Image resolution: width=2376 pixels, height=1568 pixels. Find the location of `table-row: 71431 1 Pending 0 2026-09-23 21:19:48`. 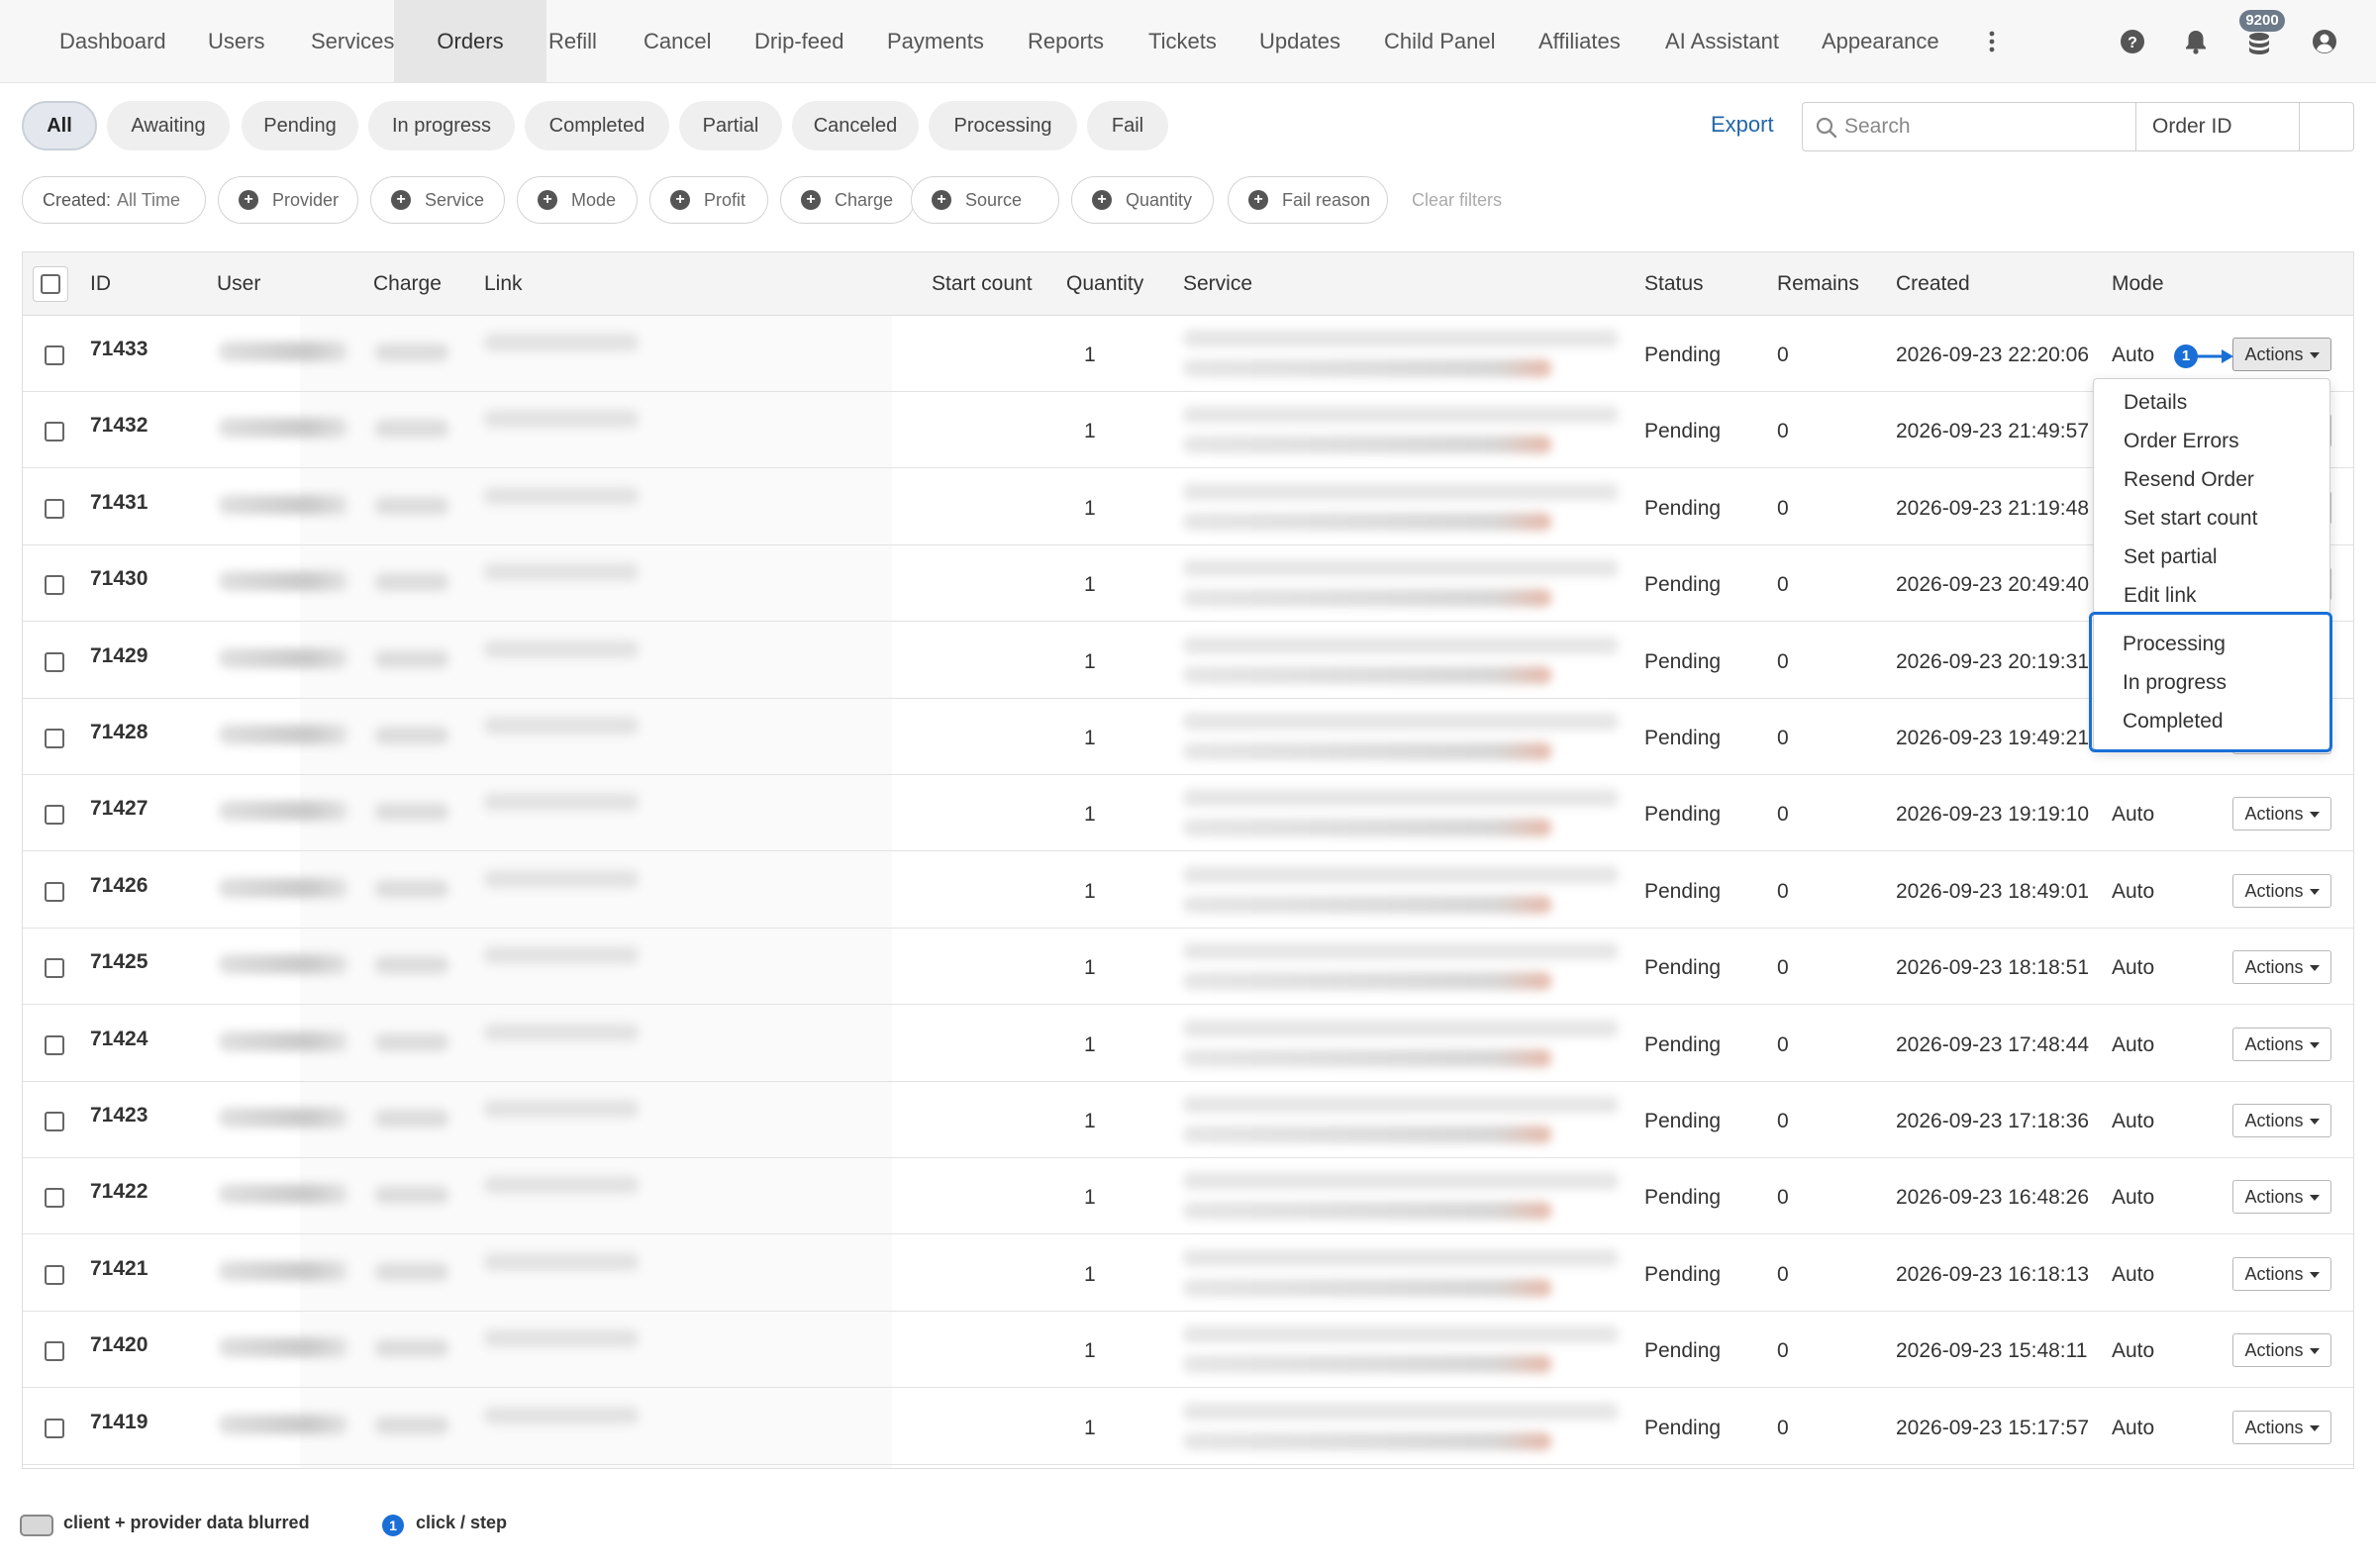

table-row: 71431 1 Pending 0 2026-09-23 21:19:48 is located at coordinates (1188, 507).